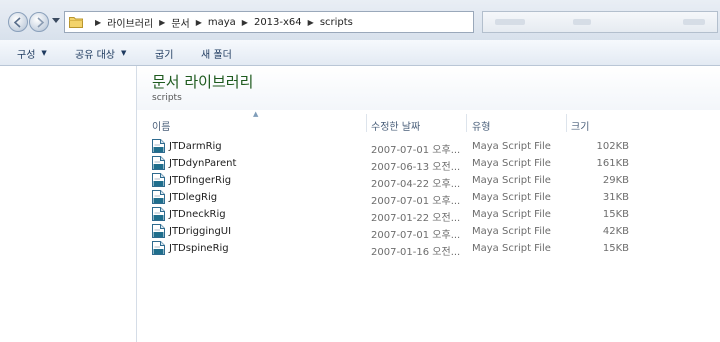 The height and width of the screenshot is (342, 720). What do you see at coordinates (612, 163) in the screenshot?
I see `file-size: 161KB` at bounding box center [612, 163].